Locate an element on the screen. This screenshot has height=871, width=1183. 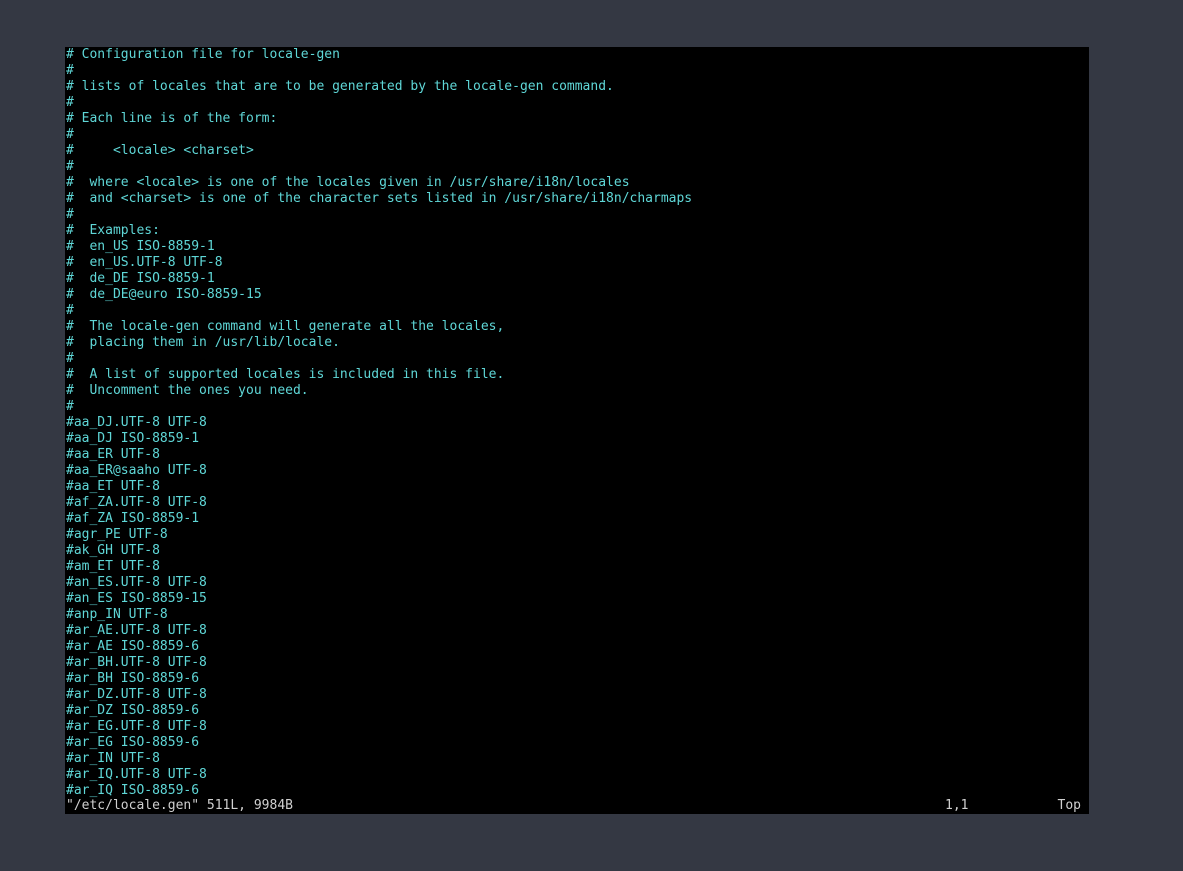
editor-line: #agr_PE UTF-8 is located at coordinates (577, 535).